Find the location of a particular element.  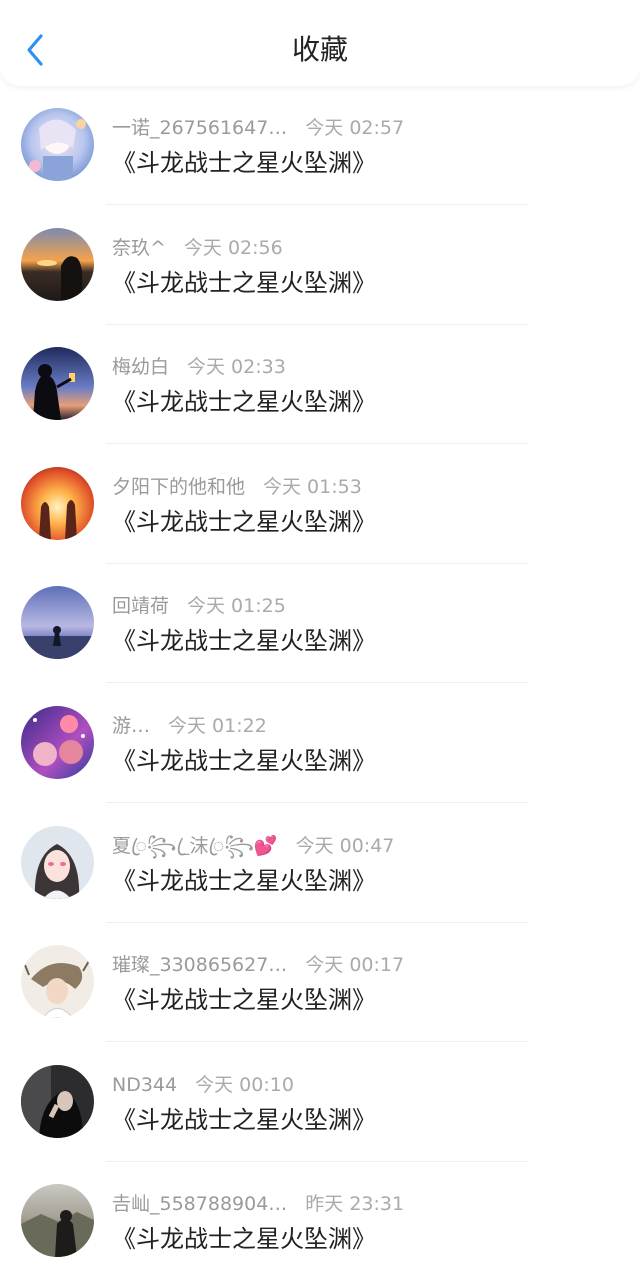

top-bar: 收藏 is located at coordinates (320, 43).